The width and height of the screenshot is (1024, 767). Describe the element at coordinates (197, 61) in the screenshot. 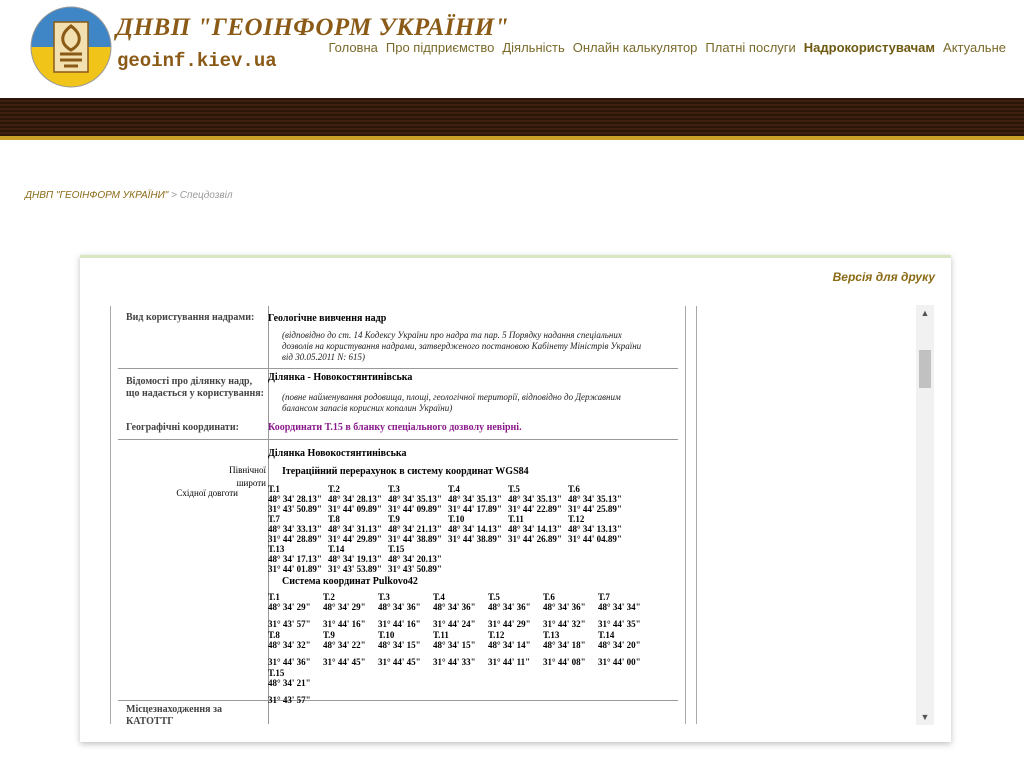

I see `site-url: geoinf.kiev.ua` at that location.